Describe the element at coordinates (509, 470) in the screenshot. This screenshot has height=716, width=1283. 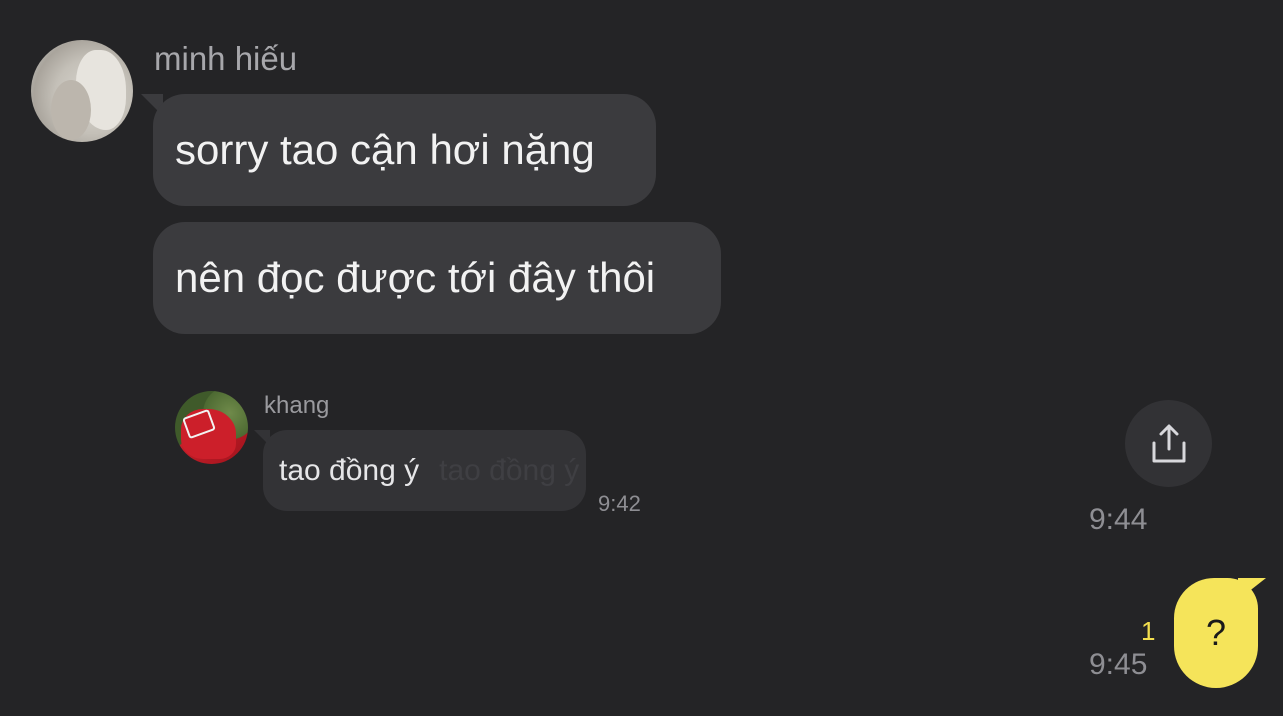
I see `faded-text: tao đồng ý` at that location.